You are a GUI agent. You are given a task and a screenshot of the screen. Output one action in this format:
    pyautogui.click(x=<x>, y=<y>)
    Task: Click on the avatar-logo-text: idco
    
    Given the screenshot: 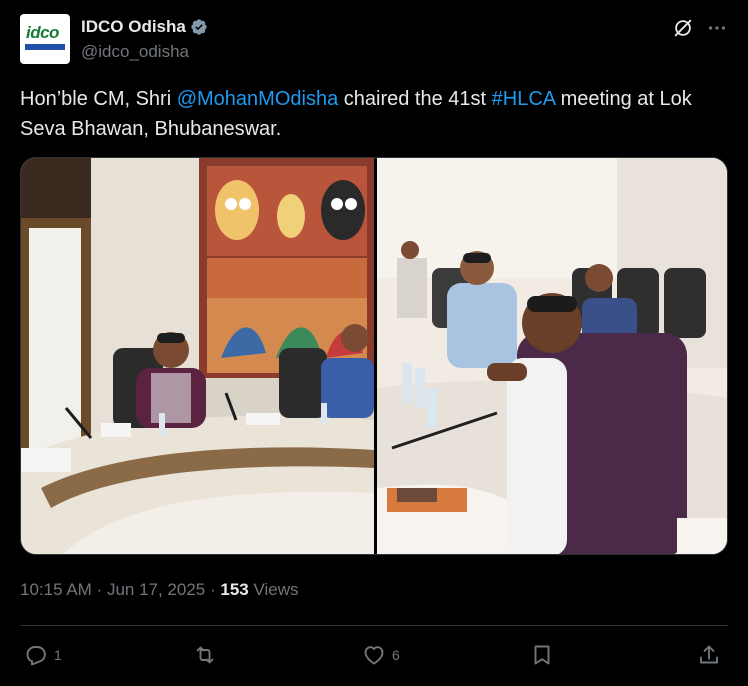 What is the action you would take?
    pyautogui.click(x=42, y=32)
    